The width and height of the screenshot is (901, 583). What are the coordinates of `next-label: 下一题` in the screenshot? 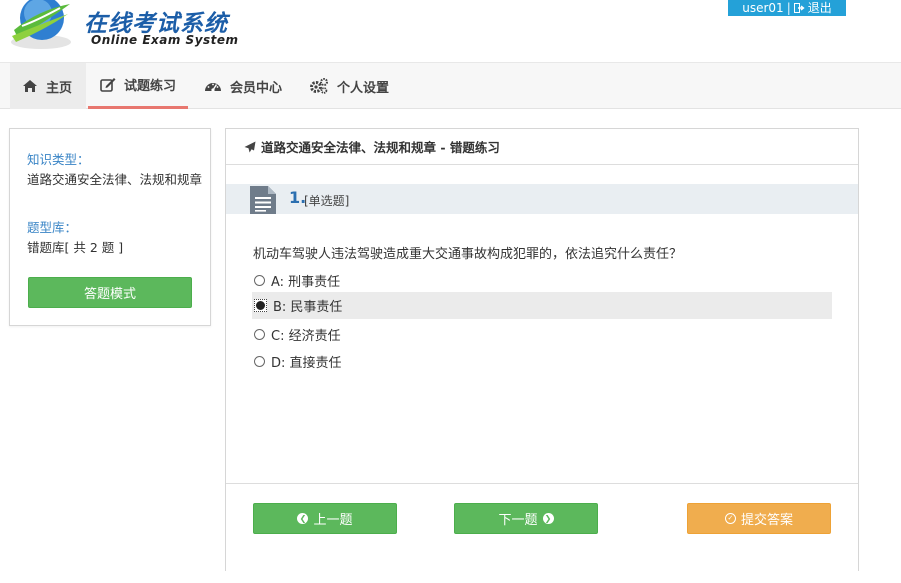 It's located at (518, 520).